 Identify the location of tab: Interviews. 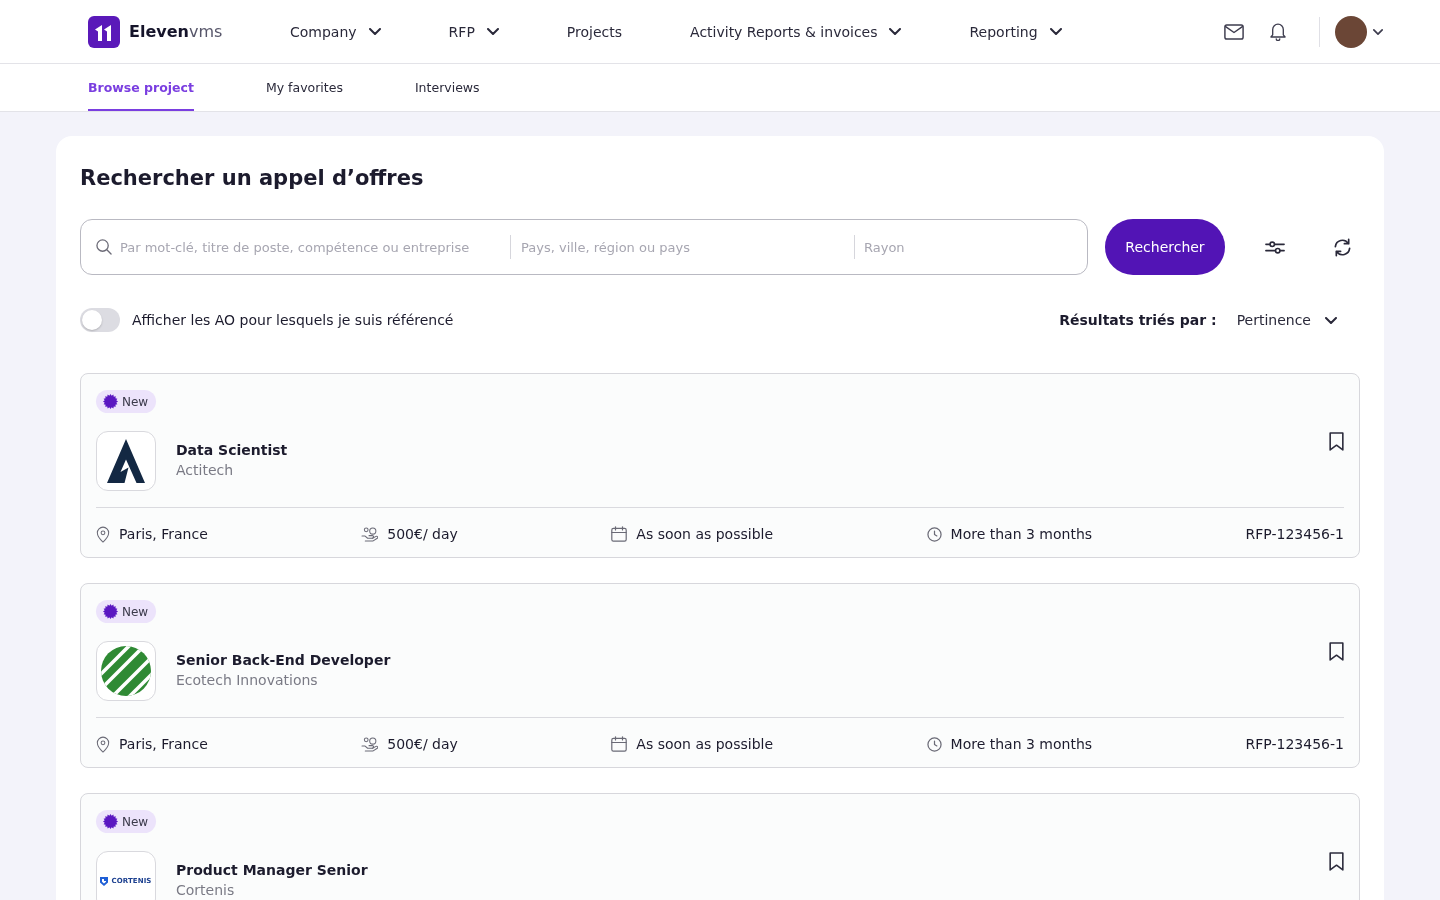
(447, 87).